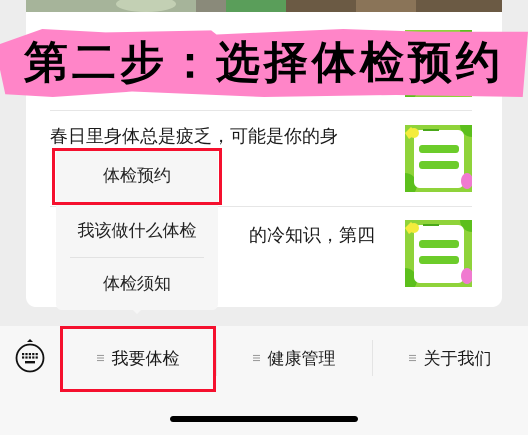 The width and height of the screenshot is (528, 435). I want to click on submenu-item: 我该做什么体检, so click(137, 231).